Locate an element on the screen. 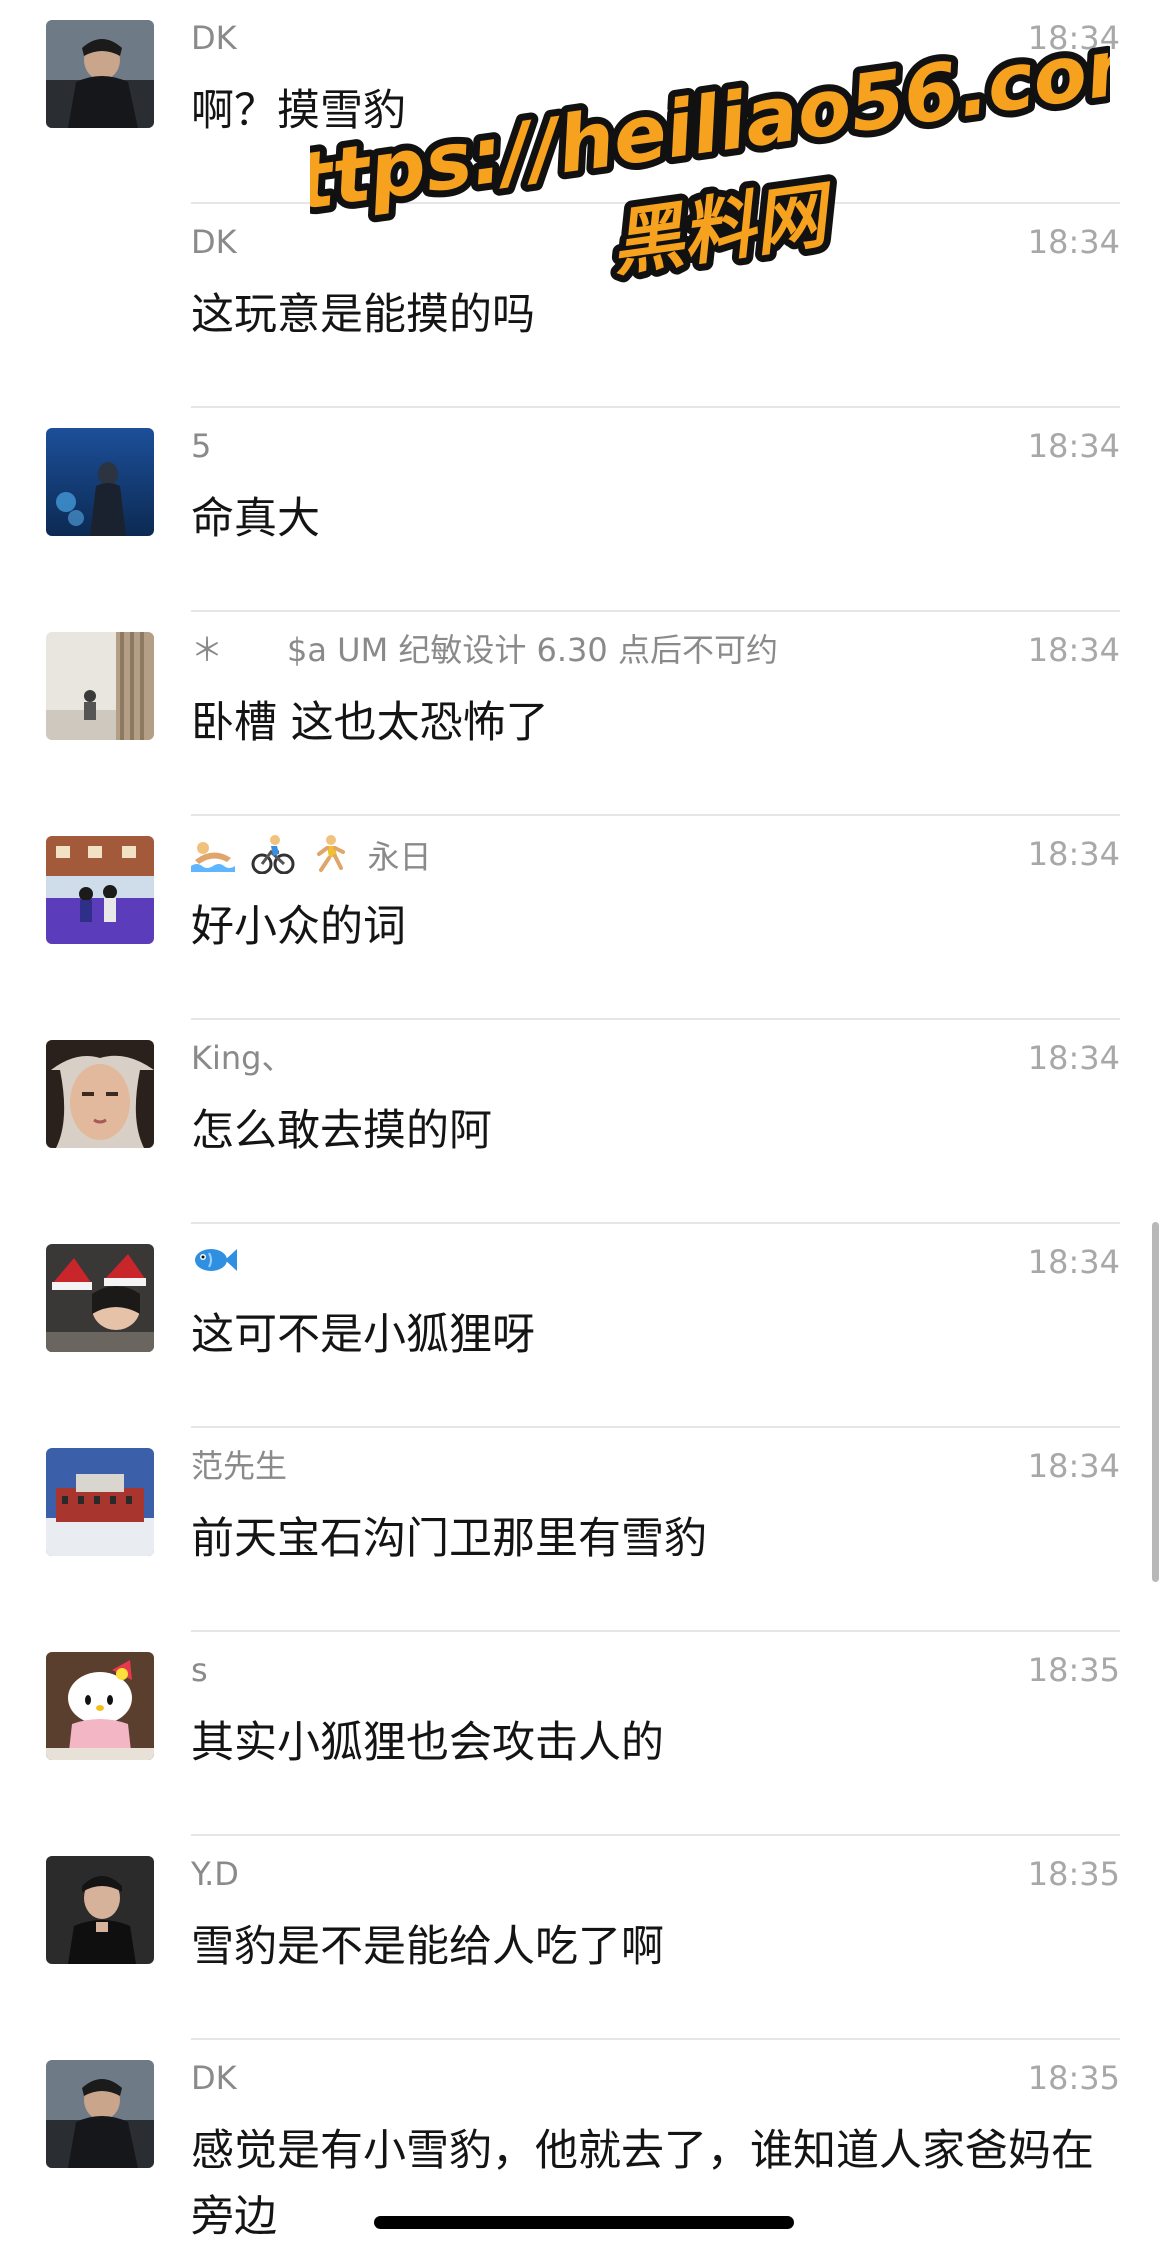  message-text: 感觉是有小雪豹，他就去了，谁知道人家爸妈在旁边 is located at coordinates (651, 2184).